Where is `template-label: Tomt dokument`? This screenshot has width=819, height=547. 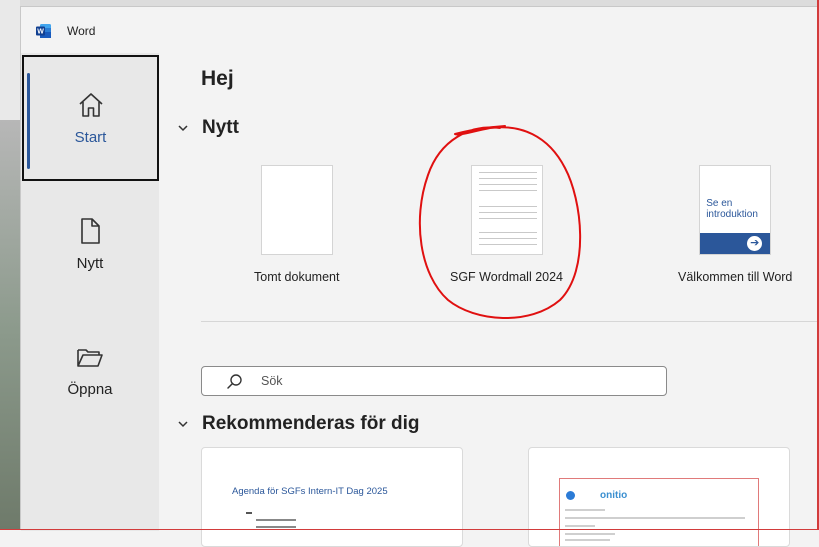 template-label: Tomt dokument is located at coordinates (297, 277).